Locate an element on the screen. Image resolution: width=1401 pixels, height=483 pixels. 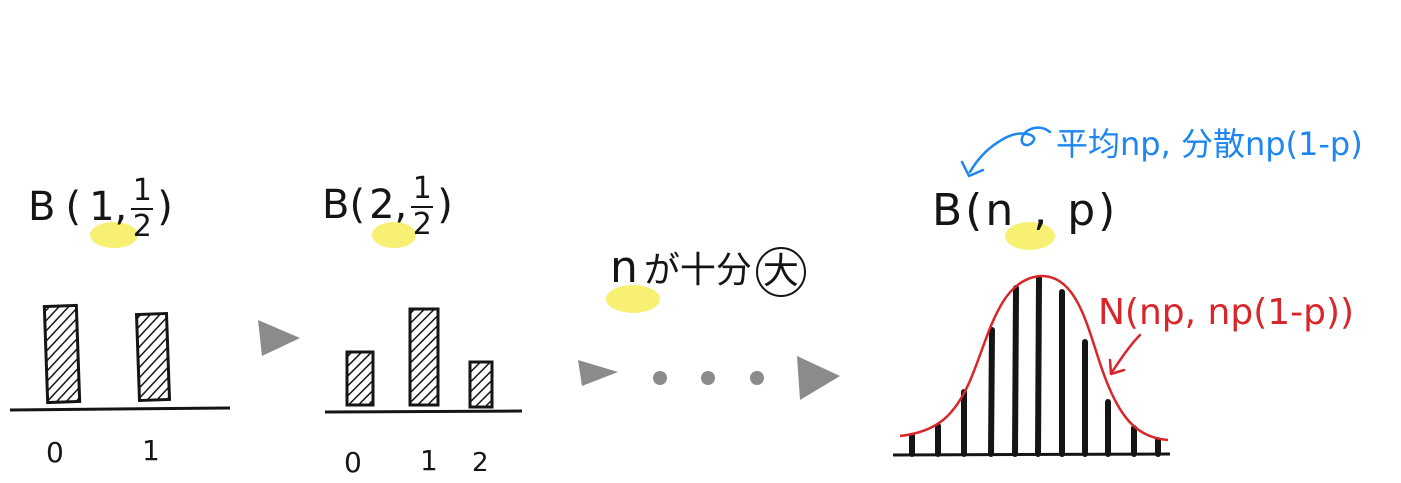
middle-circled: 大 is located at coordinates (780, 272).